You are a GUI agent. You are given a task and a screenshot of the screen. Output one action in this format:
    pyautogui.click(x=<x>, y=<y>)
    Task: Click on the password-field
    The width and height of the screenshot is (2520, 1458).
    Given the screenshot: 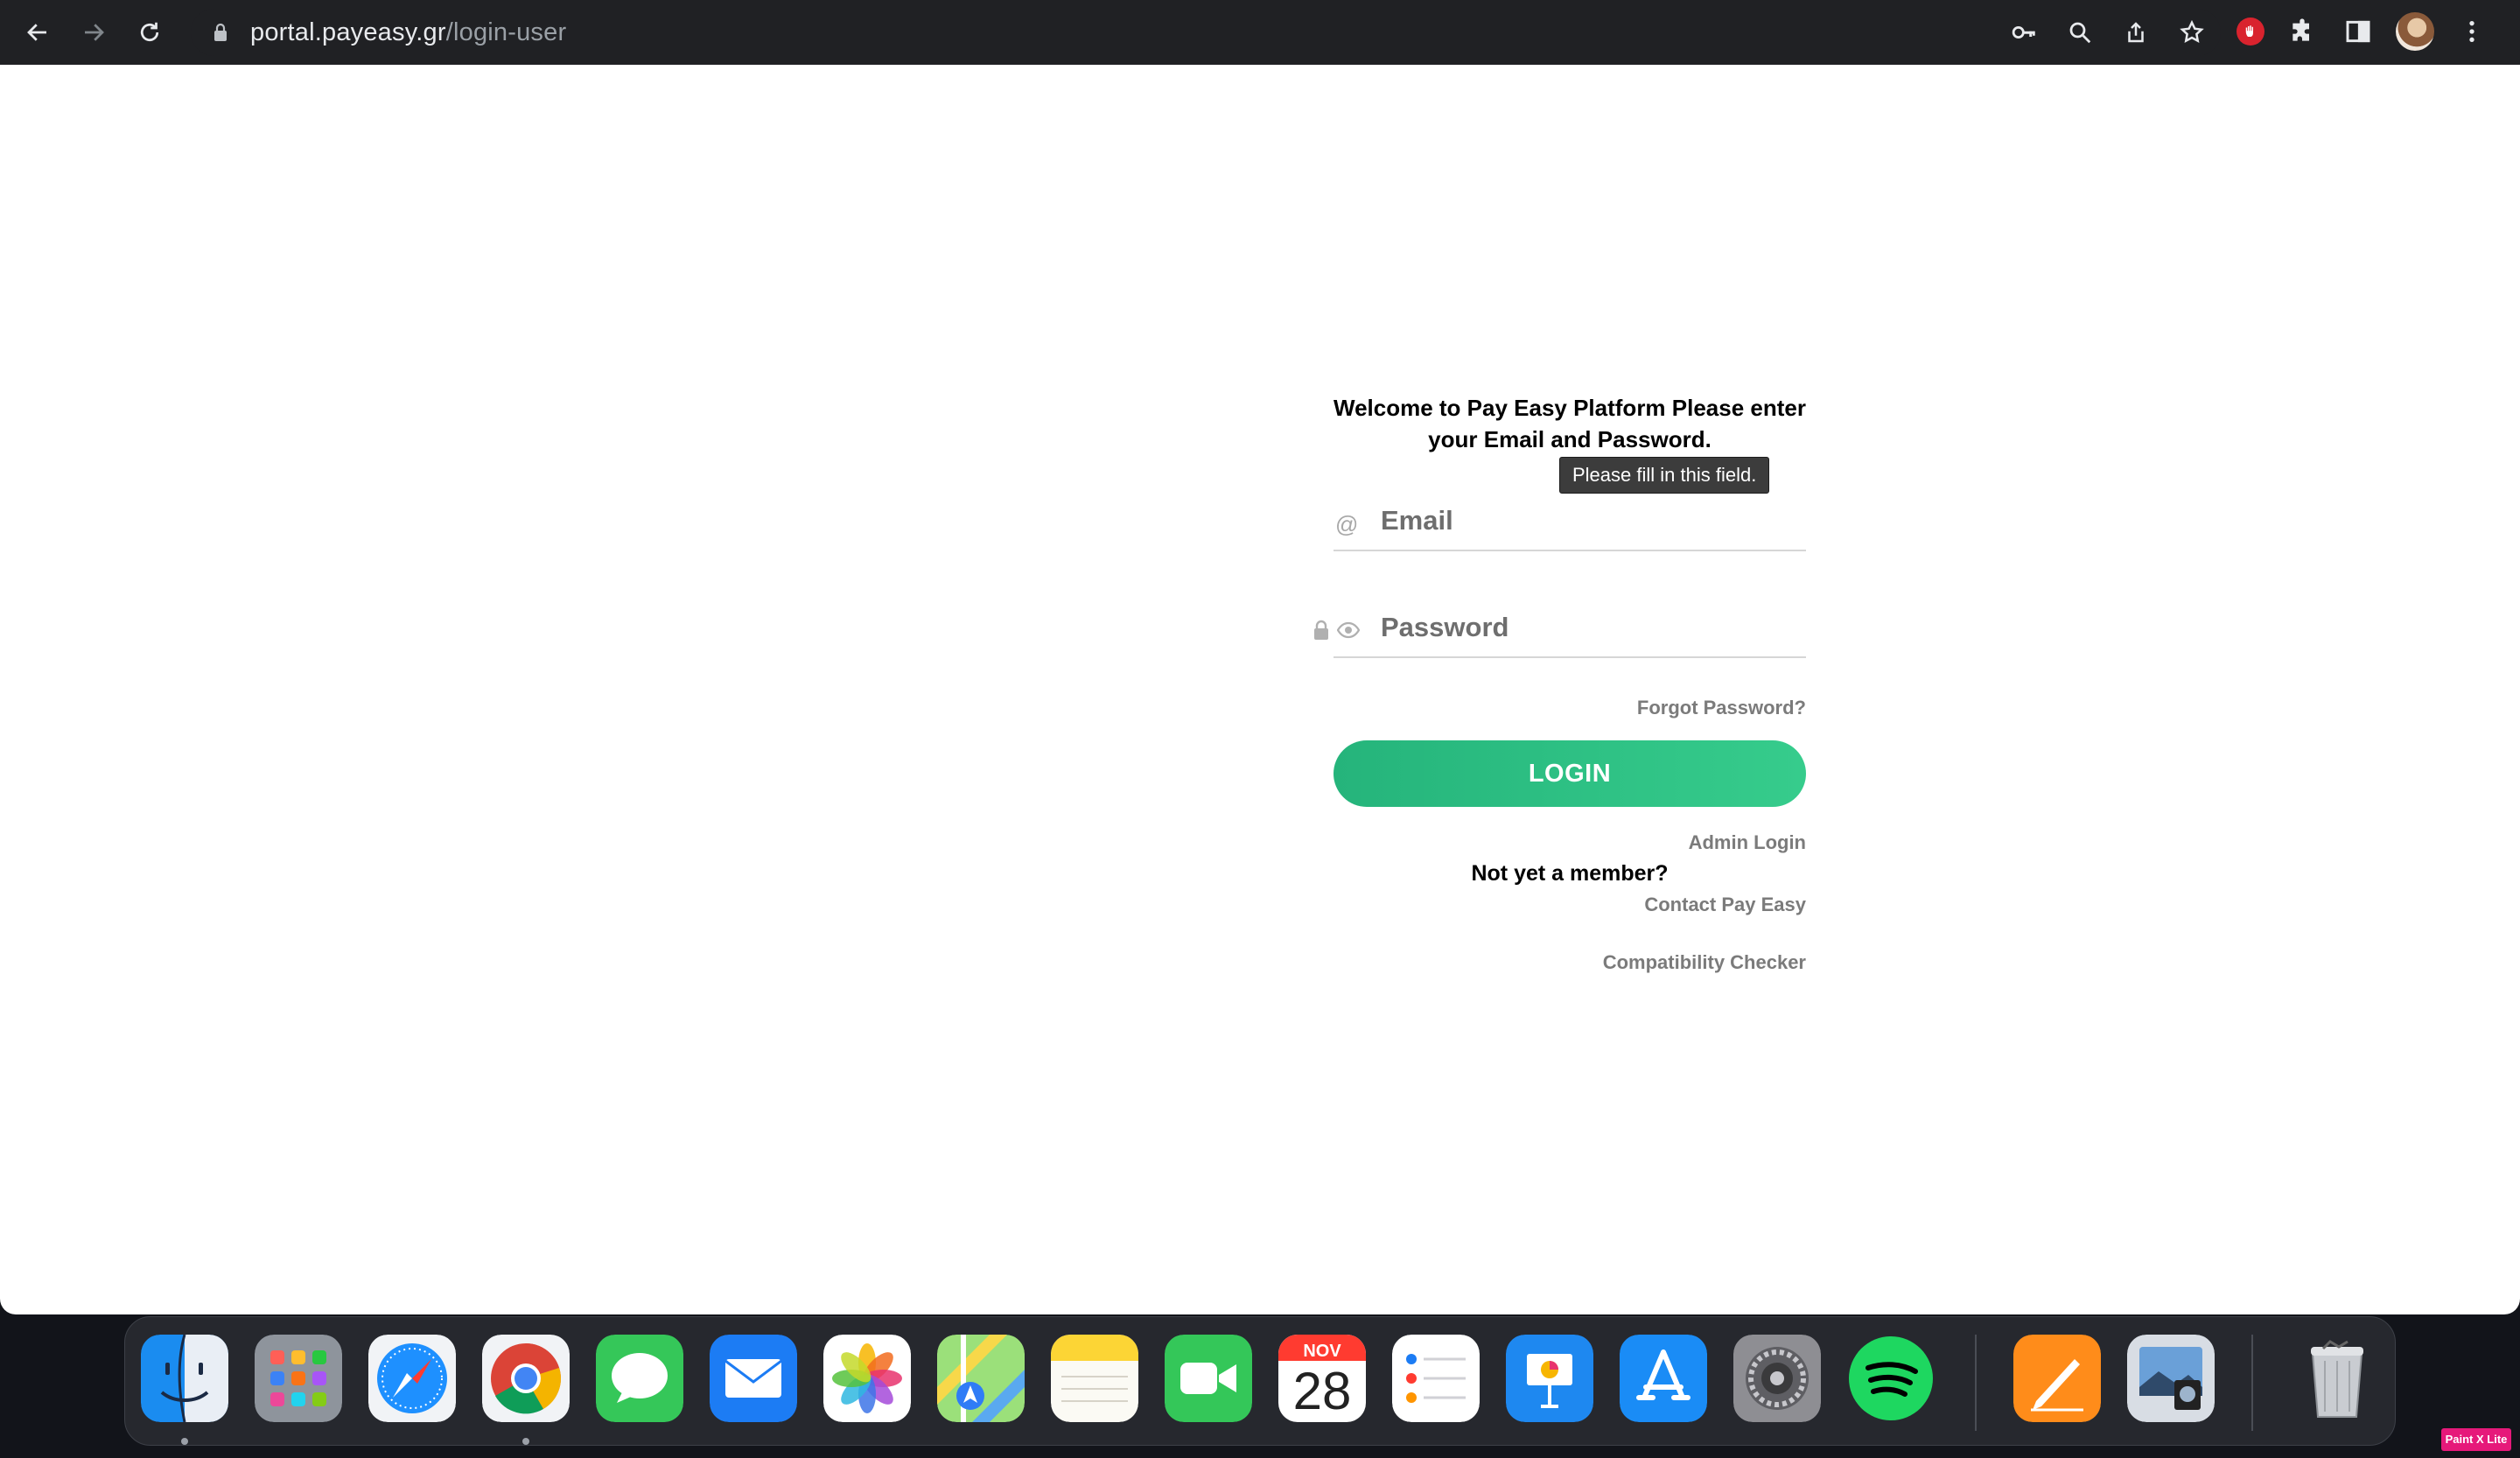 What is the action you would take?
    pyautogui.click(x=1560, y=626)
    